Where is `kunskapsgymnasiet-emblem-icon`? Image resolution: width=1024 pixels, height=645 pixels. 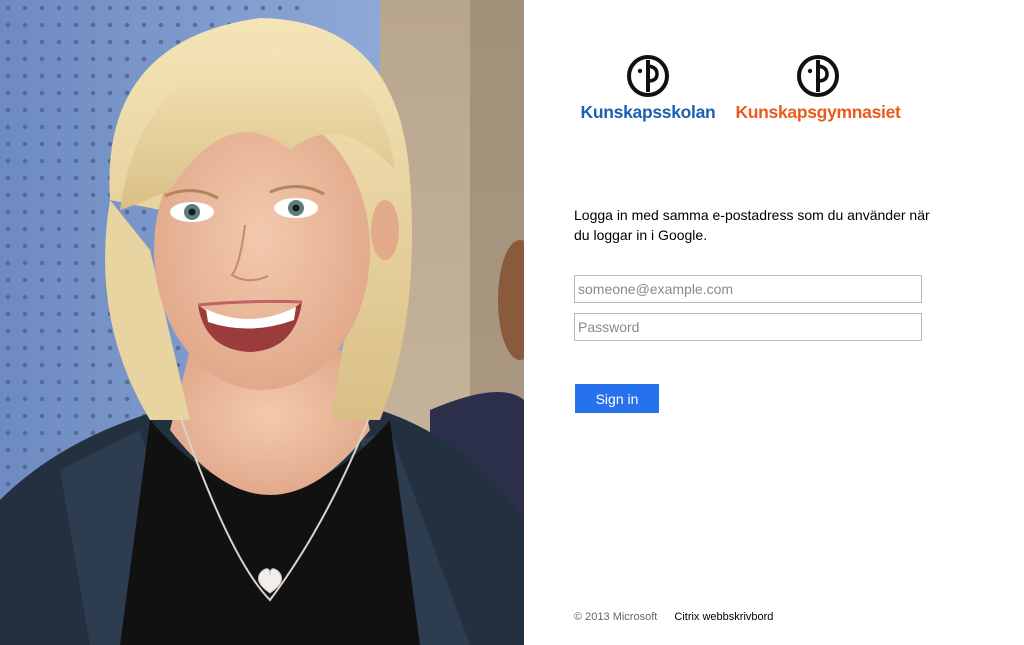
kunskapsgymnasiet-emblem-icon is located at coordinates (818, 76).